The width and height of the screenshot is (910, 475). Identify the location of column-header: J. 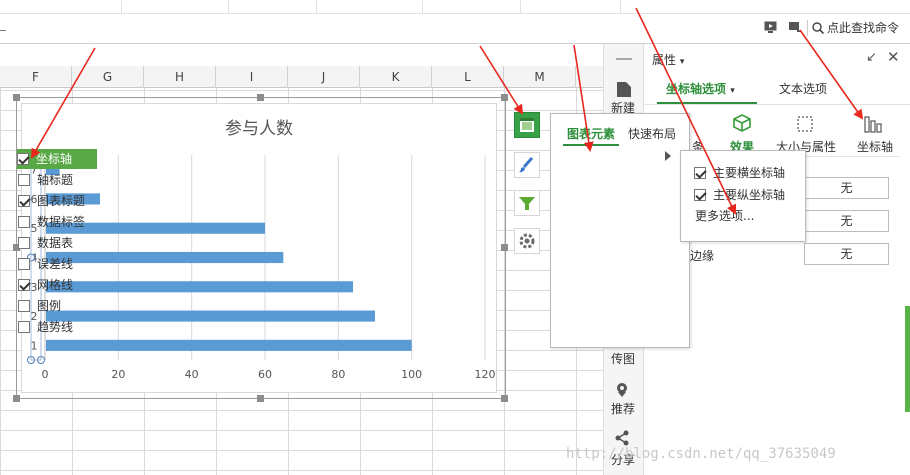
(324, 77).